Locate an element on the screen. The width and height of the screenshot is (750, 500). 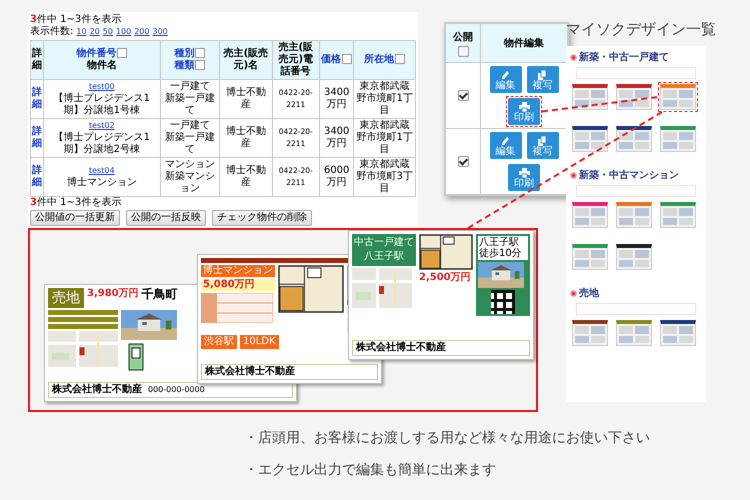
per-page-link: 100 is located at coordinates (124, 32).